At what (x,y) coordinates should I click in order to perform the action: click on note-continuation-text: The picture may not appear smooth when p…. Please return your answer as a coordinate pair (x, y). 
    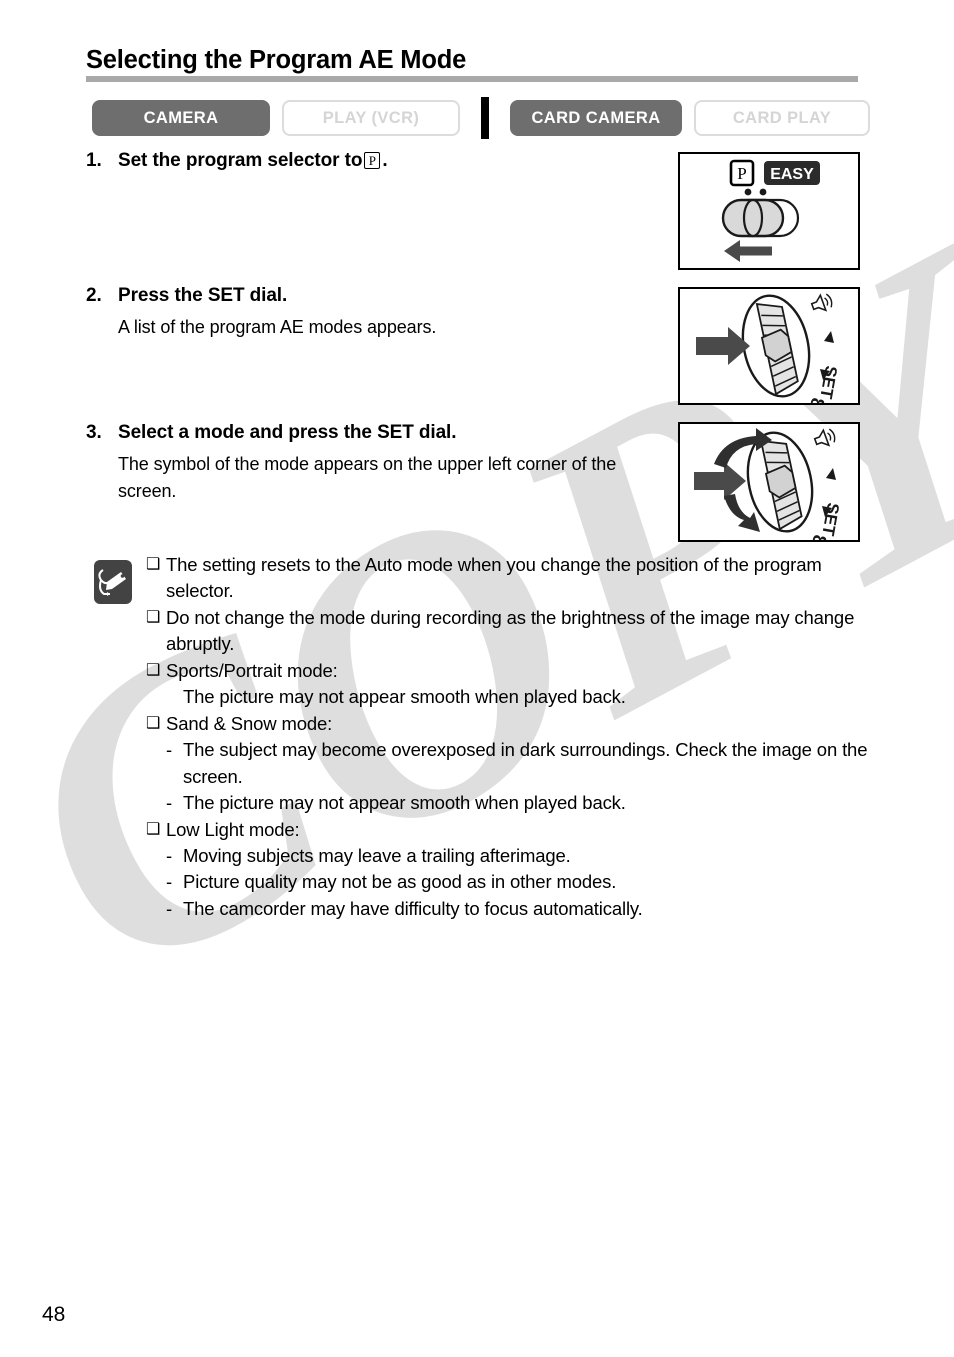
    Looking at the image, I should click on (404, 697).